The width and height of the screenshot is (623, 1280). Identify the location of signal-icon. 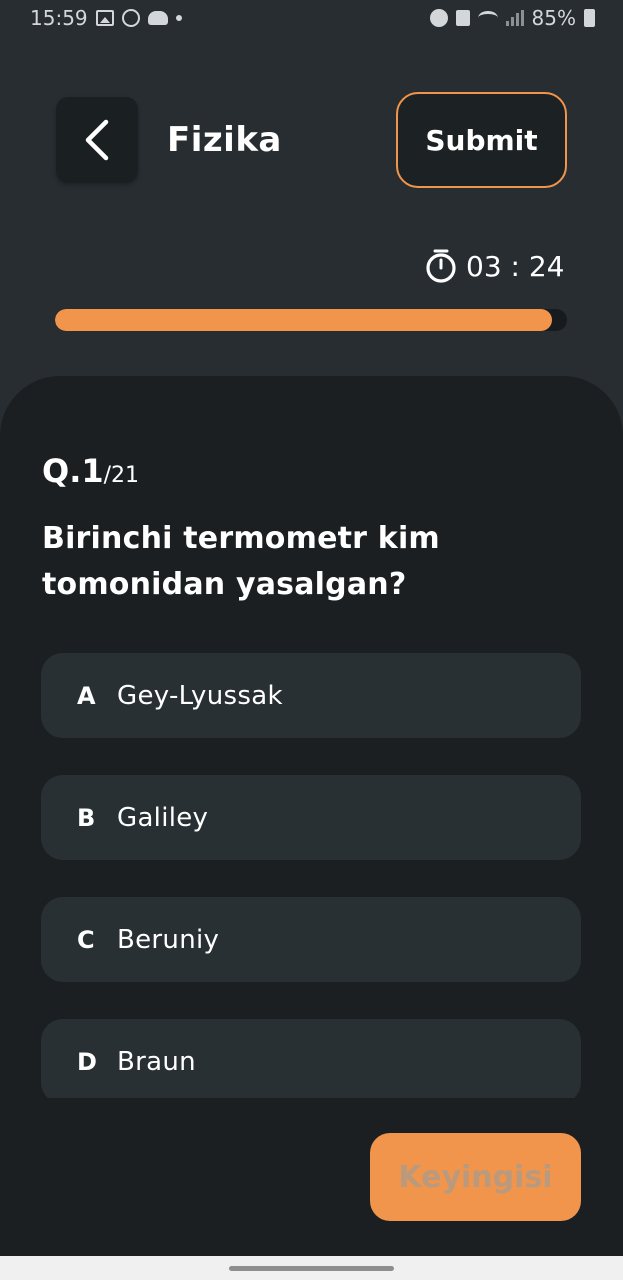
(514, 18).